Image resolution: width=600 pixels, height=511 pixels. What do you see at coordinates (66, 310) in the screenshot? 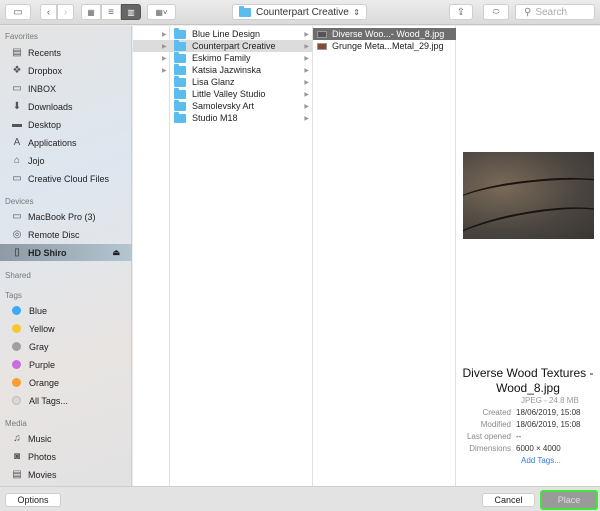
I see `sidebar-tag-blue: Blue` at bounding box center [66, 310].